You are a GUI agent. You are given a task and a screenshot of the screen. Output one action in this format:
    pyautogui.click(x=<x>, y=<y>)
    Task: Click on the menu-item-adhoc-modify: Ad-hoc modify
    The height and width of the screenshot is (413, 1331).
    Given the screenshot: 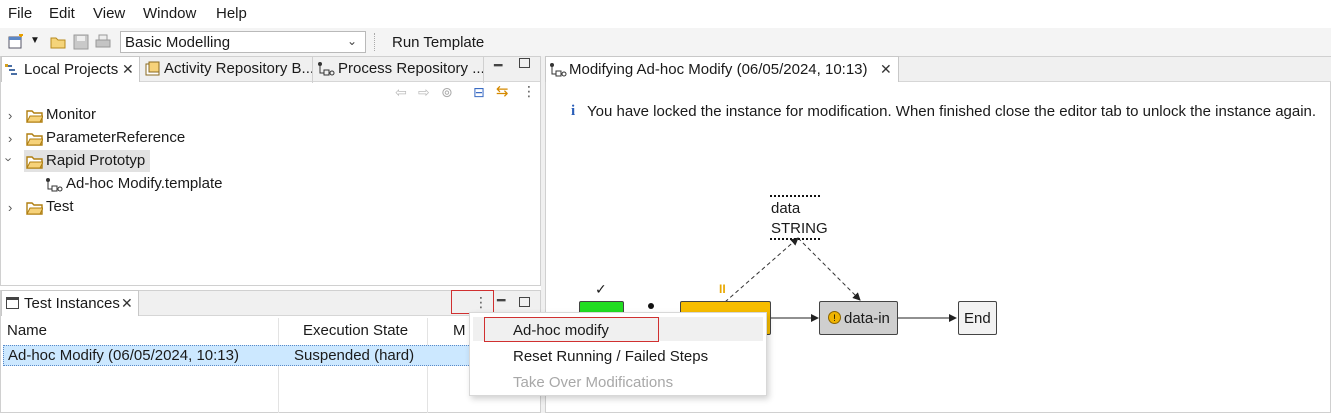 What is the action you would take?
    pyautogui.click(x=561, y=330)
    